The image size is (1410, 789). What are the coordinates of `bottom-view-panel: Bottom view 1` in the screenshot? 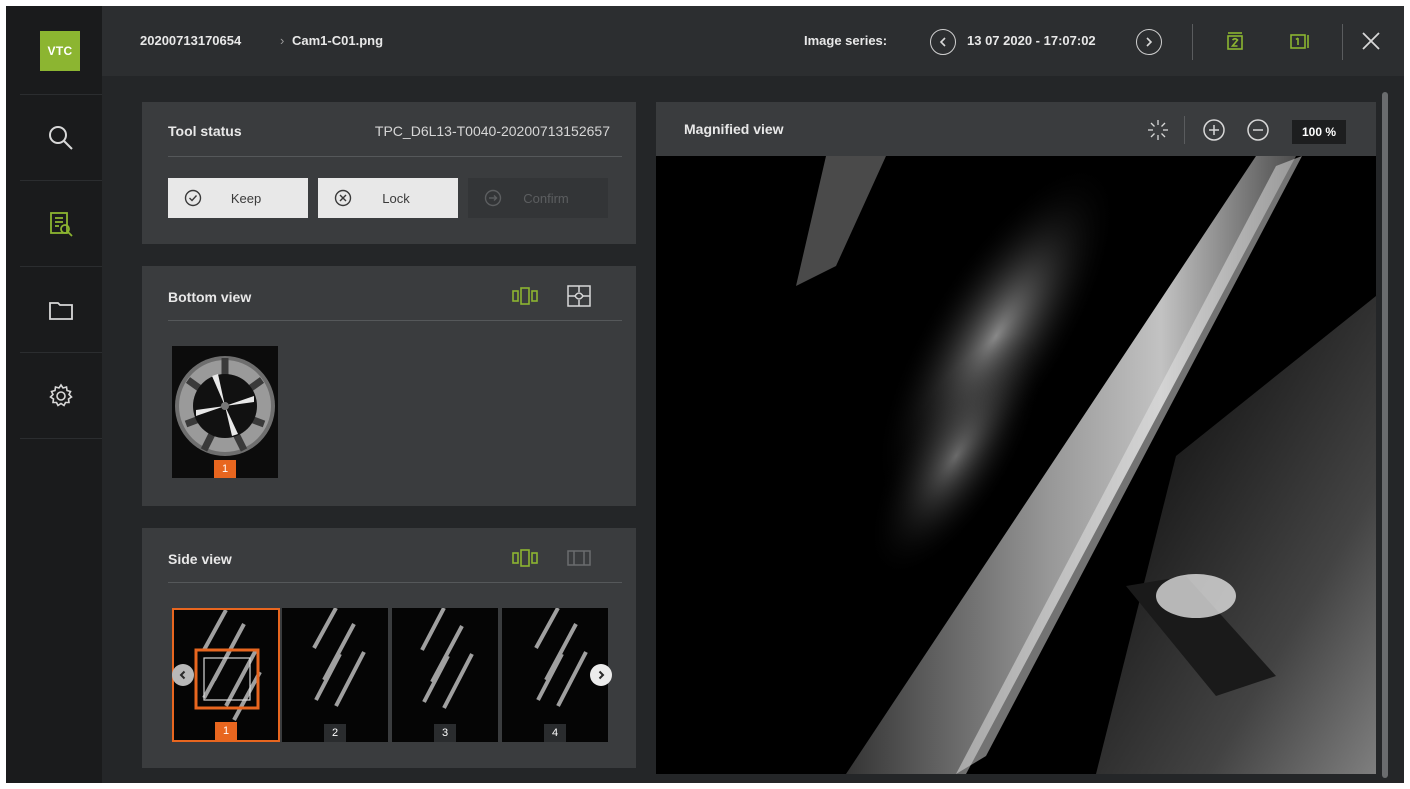 It's located at (389, 386).